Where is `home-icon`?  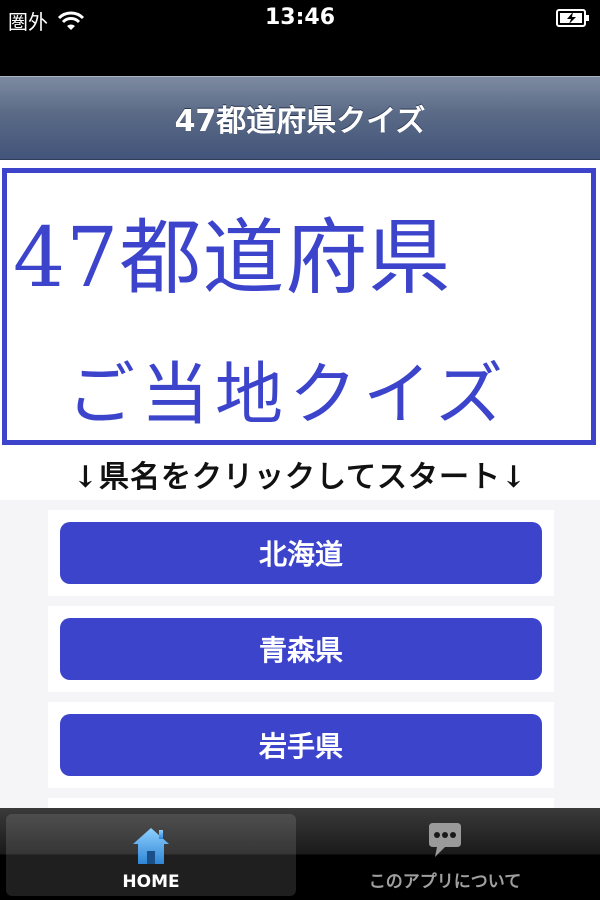
home-icon is located at coordinates (151, 846).